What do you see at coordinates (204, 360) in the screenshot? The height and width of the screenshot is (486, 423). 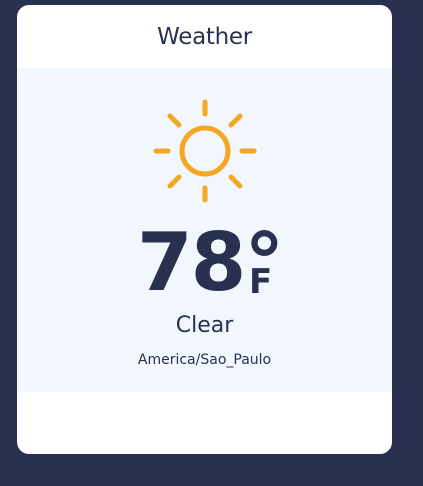 I see `timezone-label: America/Sao_Paulo` at bounding box center [204, 360].